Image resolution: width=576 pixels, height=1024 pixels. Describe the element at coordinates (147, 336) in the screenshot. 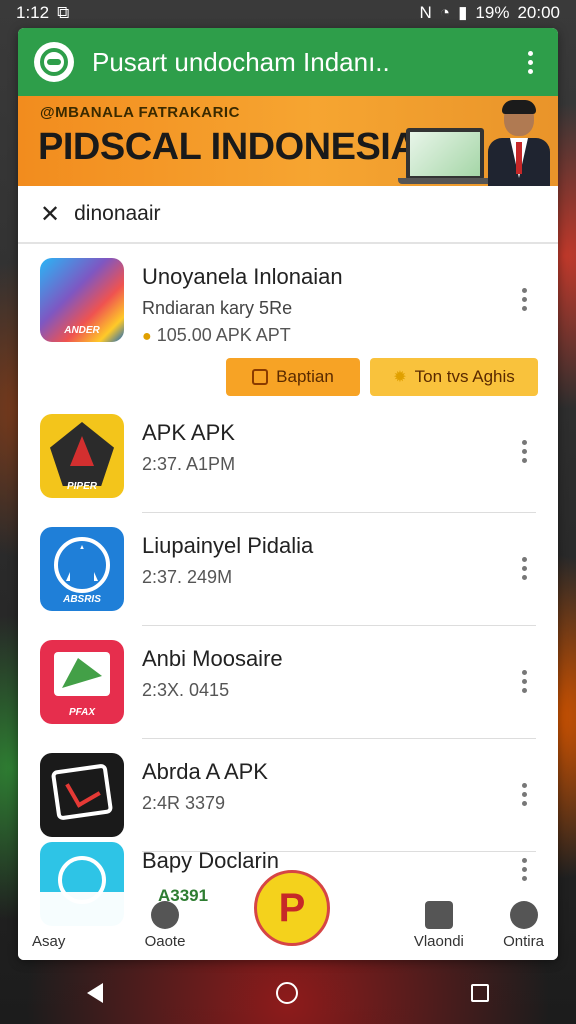

I see `coin-icon: ●` at that location.